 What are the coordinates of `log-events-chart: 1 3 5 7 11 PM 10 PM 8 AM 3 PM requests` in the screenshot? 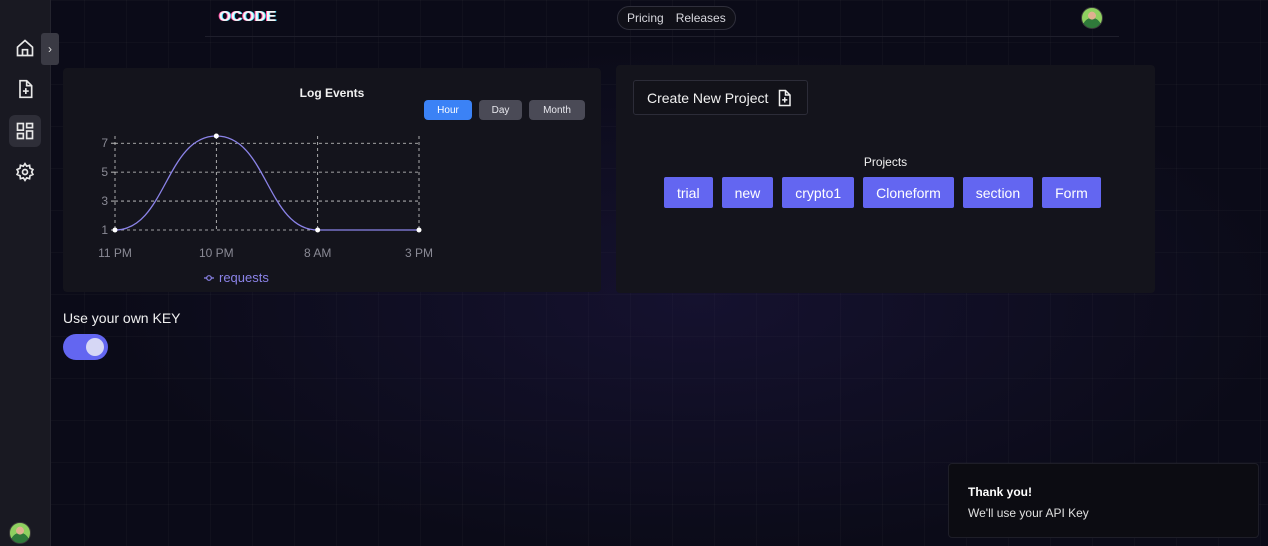 It's located at (265, 209).